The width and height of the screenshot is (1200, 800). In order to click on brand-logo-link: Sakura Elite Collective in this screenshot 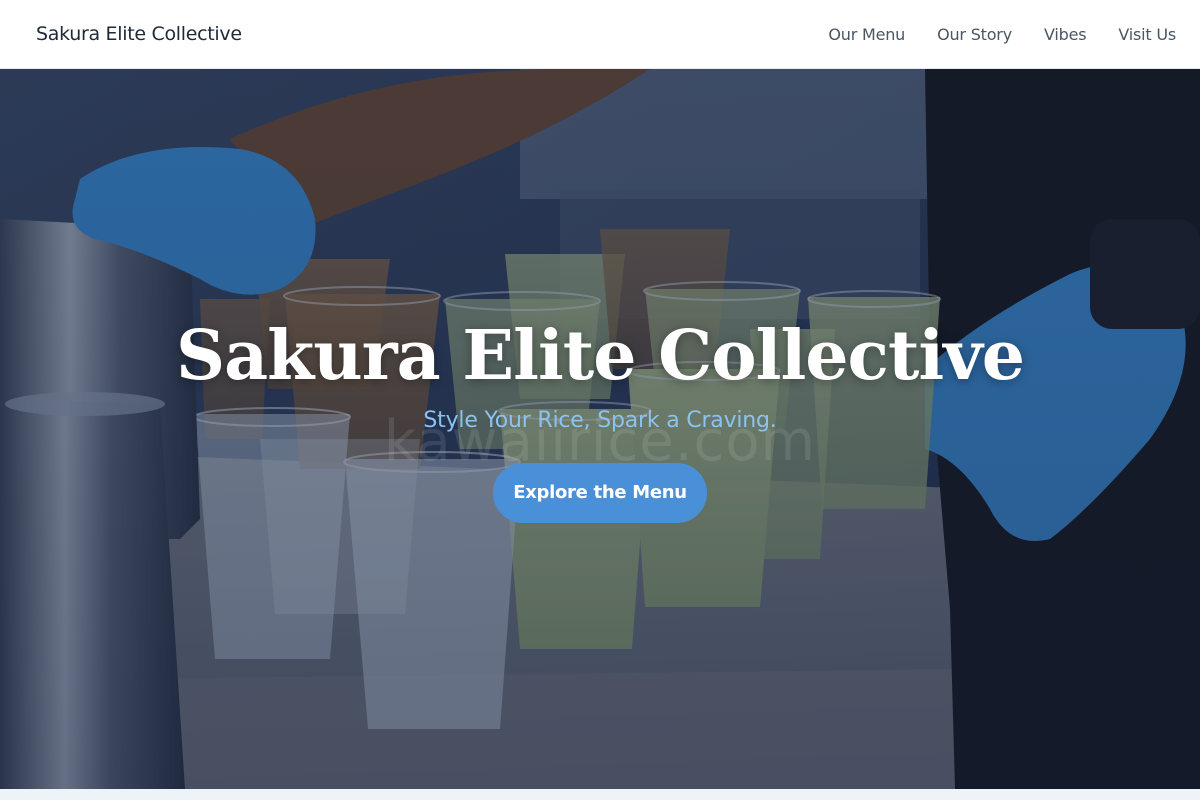, I will do `click(139, 34)`.